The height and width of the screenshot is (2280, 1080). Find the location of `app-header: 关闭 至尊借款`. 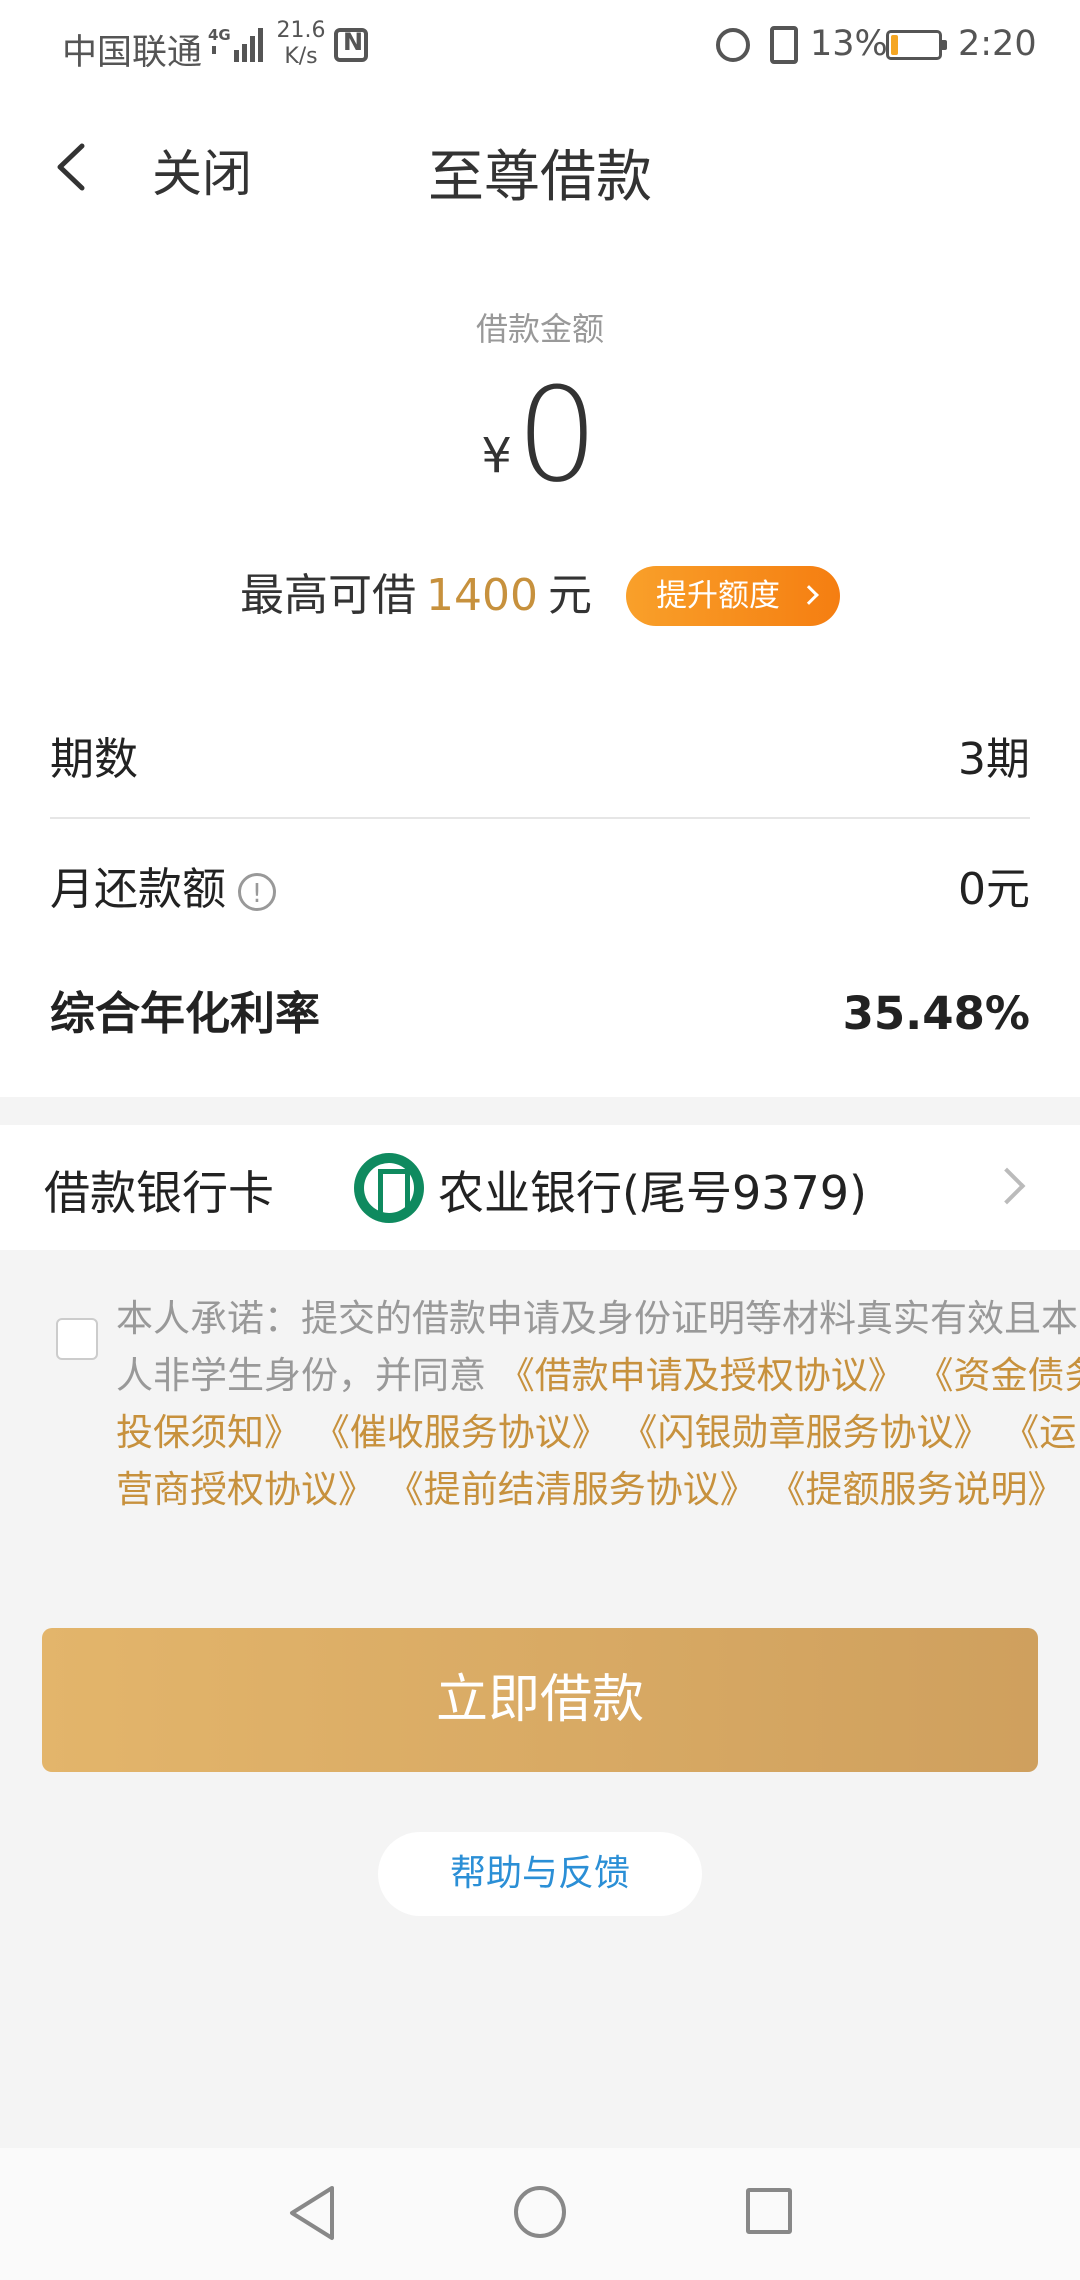

app-header: 关闭 至尊借款 is located at coordinates (540, 167).